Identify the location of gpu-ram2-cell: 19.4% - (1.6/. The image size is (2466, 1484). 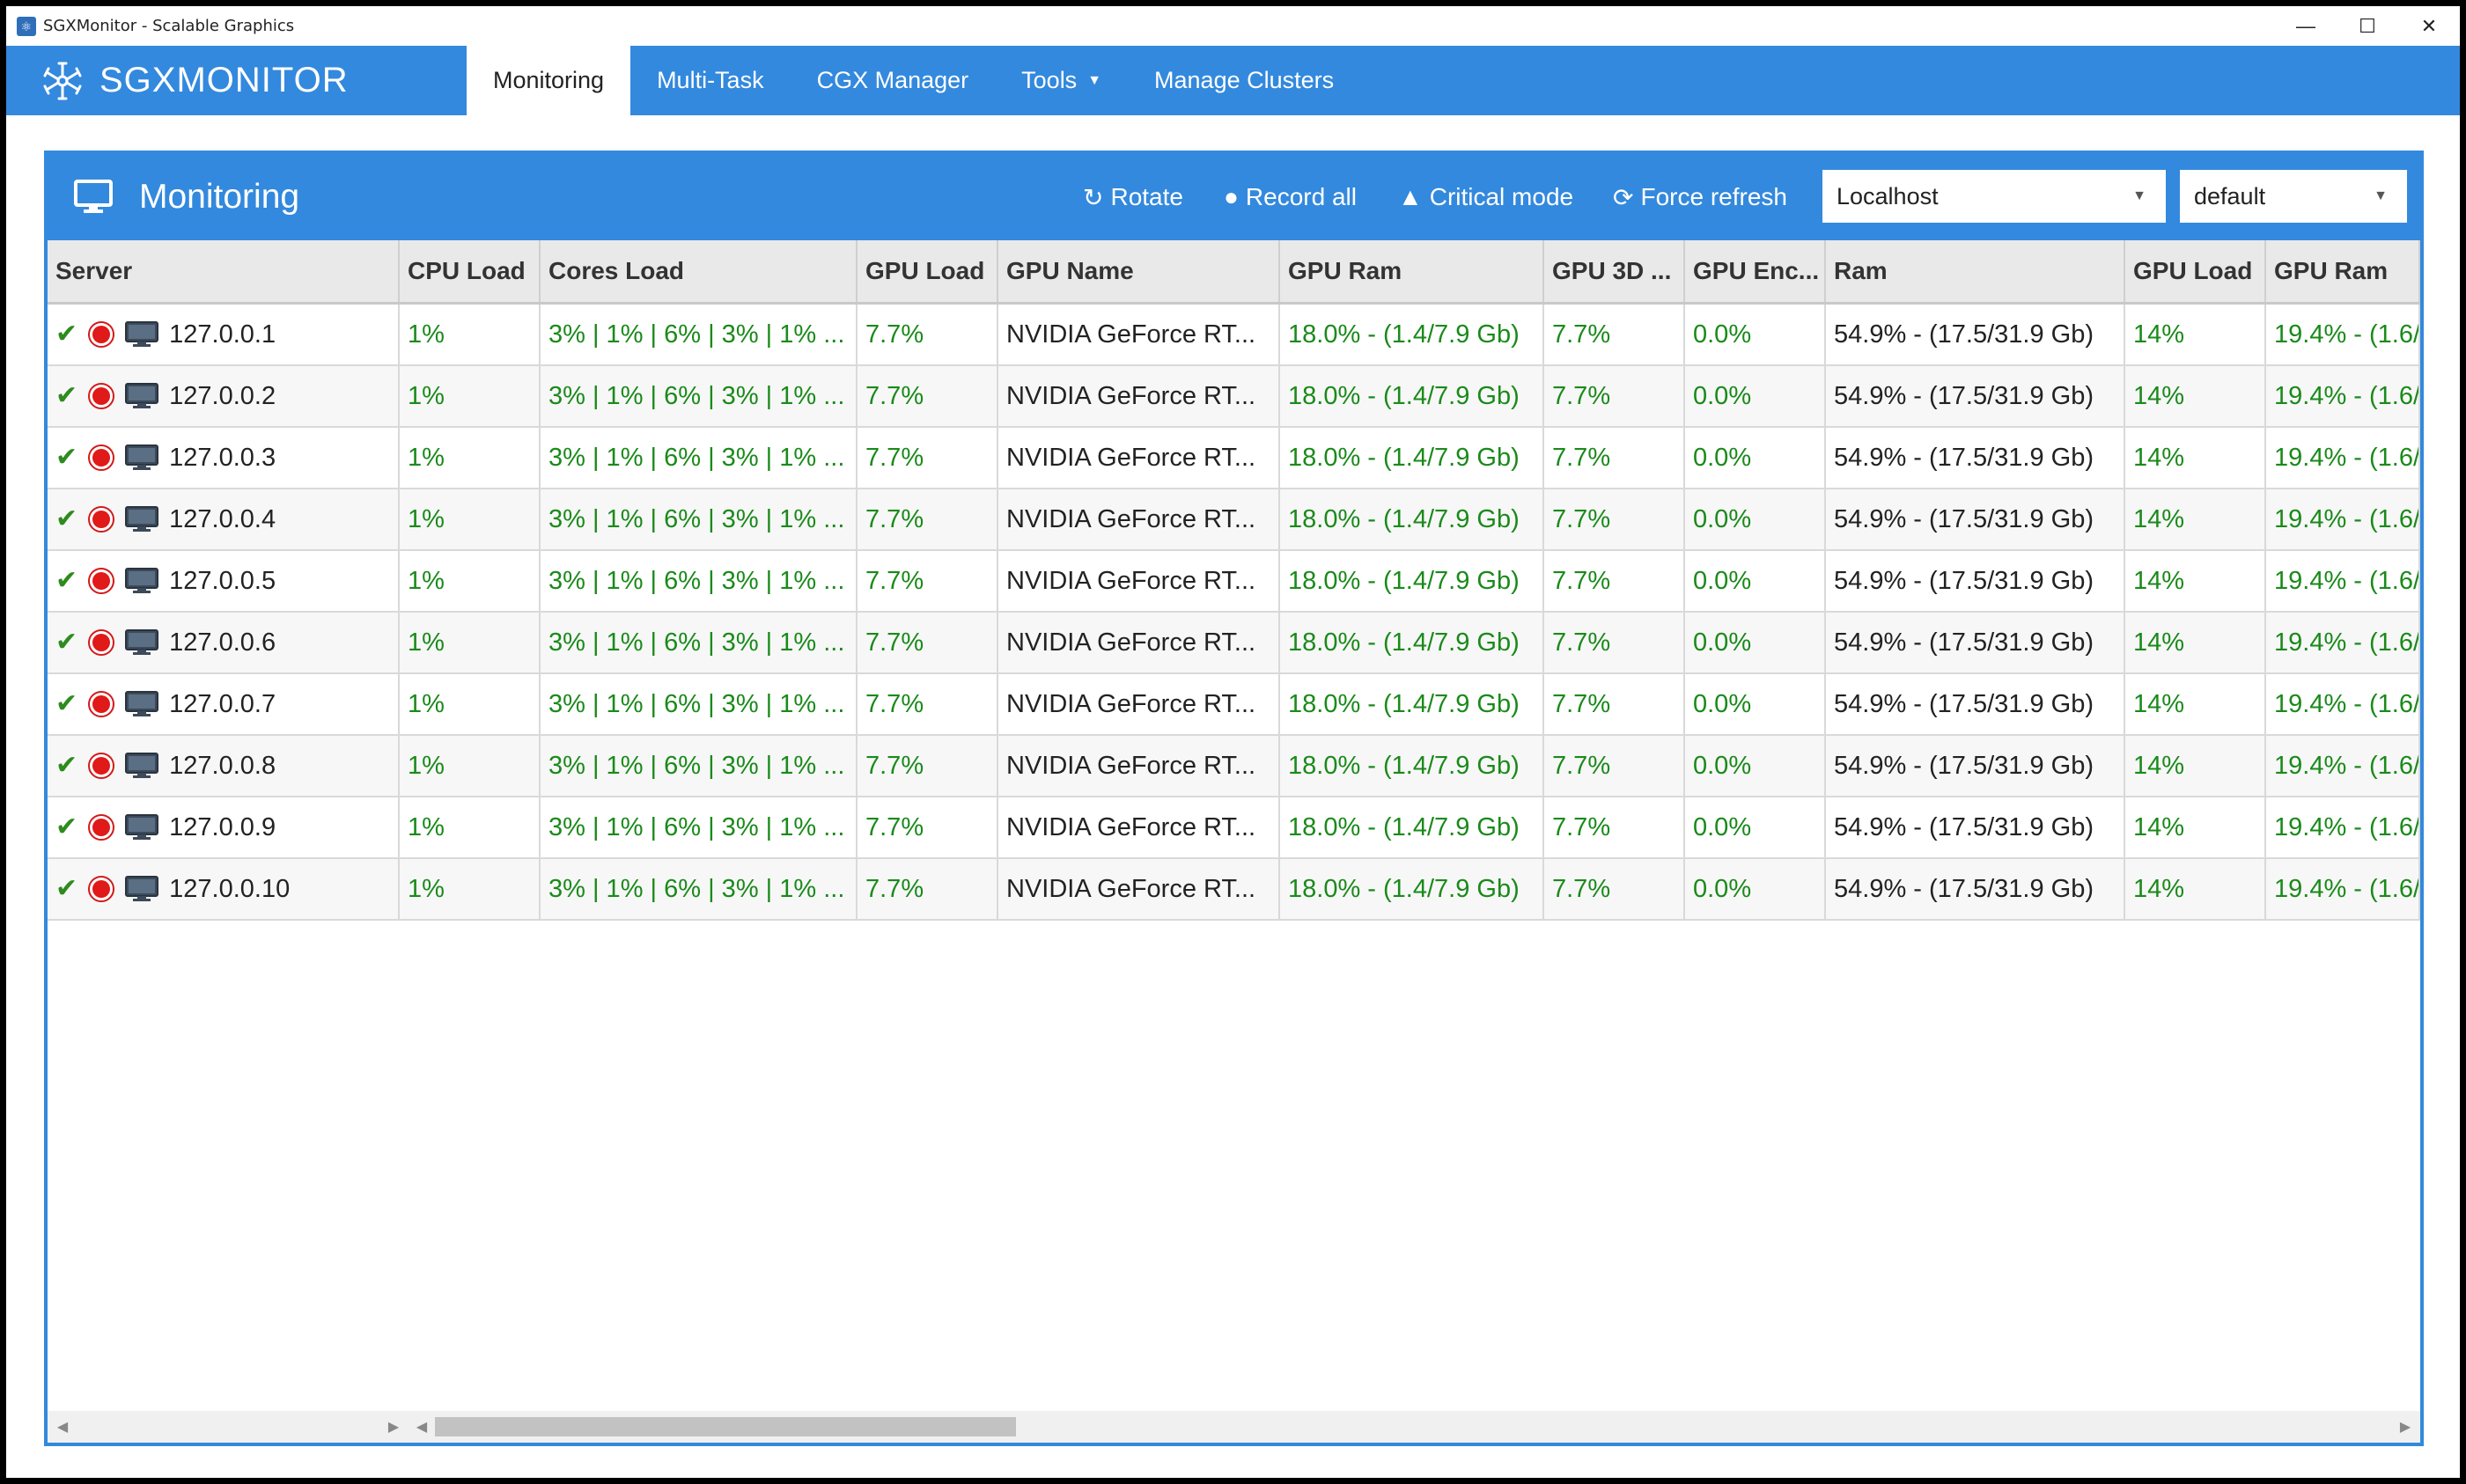
(2343, 458).